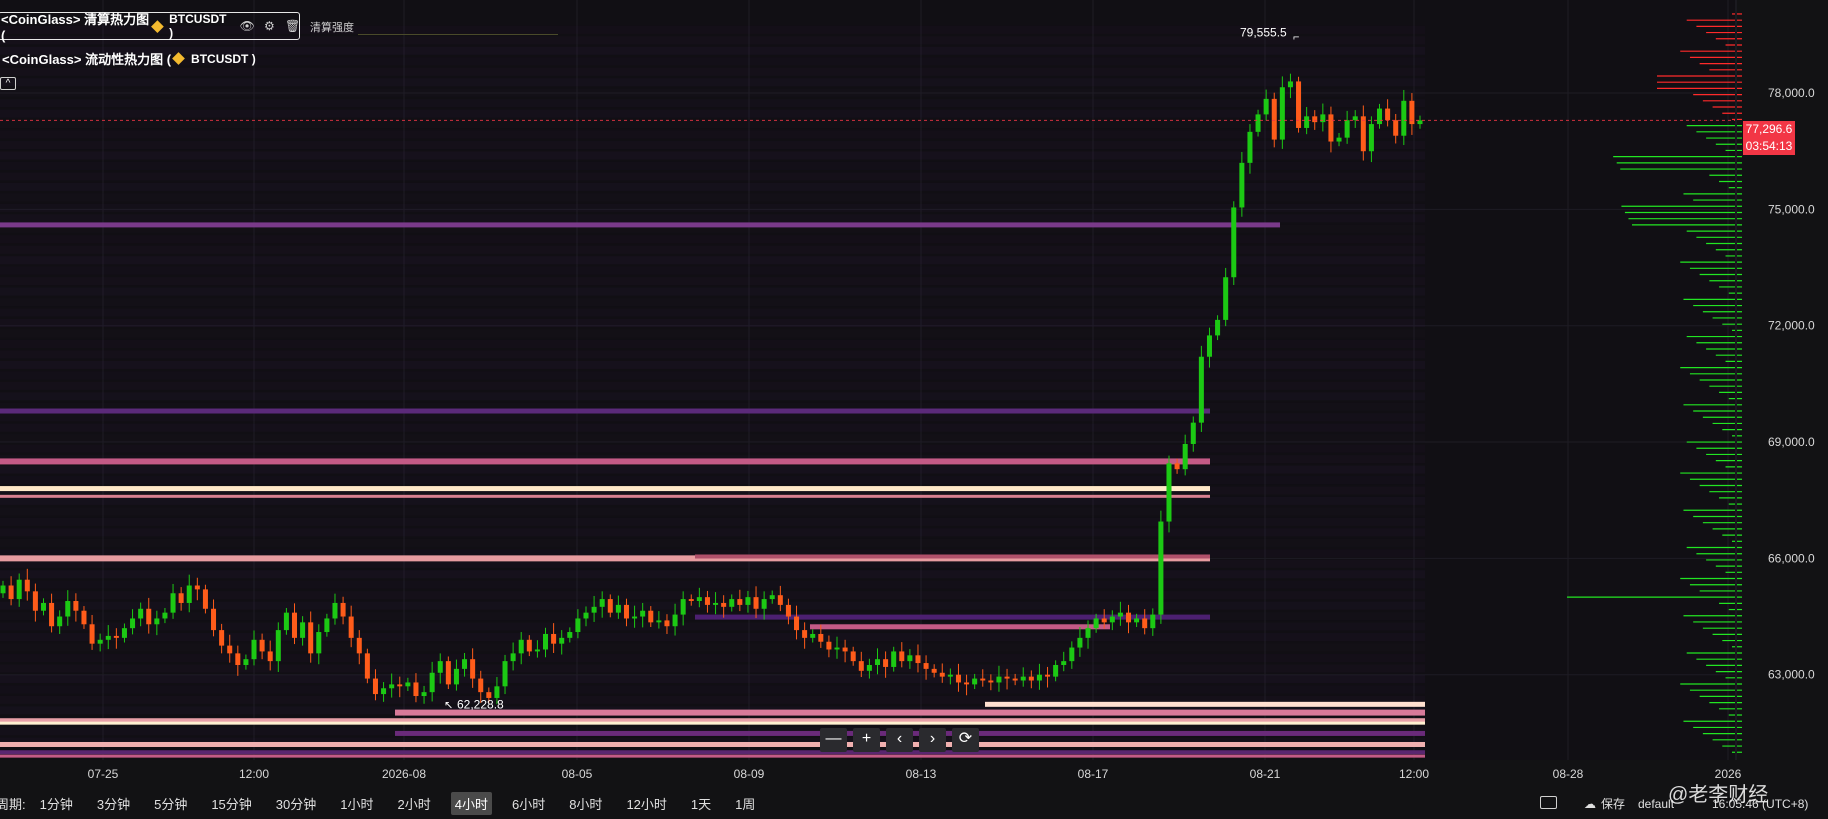  Describe the element at coordinates (8, 83) in the screenshot. I see `collapse-legend-button: ^` at that location.